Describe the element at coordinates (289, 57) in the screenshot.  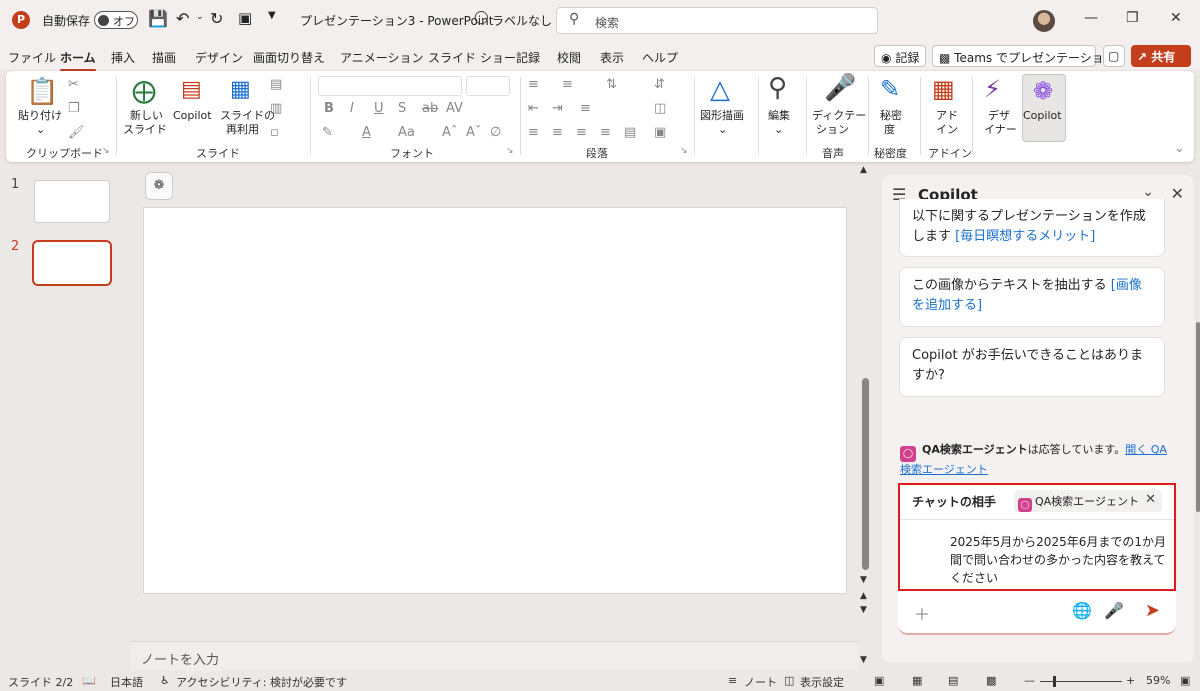
I see `tab-transitions: 画面切り替え` at that location.